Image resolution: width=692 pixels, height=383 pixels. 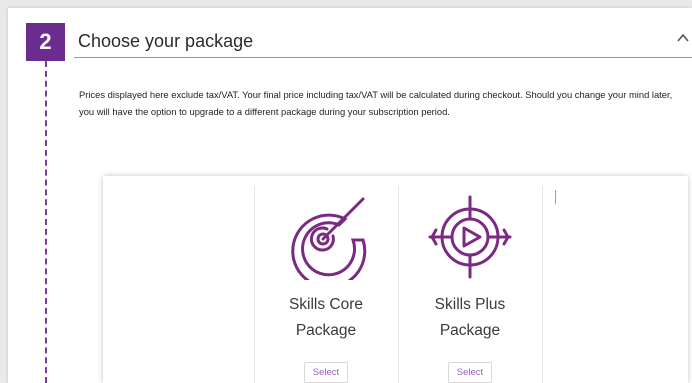 What do you see at coordinates (470, 237) in the screenshot?
I see `crosshair-play-icon` at bounding box center [470, 237].